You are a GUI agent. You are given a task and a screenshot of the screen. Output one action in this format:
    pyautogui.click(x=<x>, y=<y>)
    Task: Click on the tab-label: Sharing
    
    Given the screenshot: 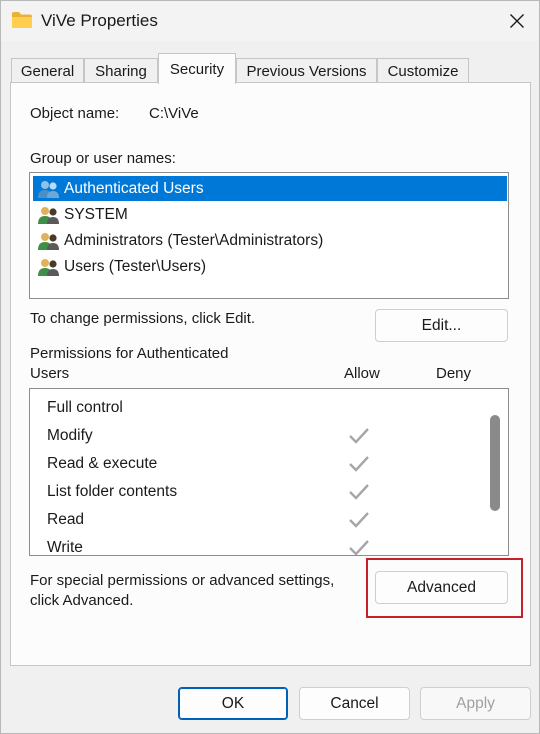 What is the action you would take?
    pyautogui.click(x=121, y=71)
    